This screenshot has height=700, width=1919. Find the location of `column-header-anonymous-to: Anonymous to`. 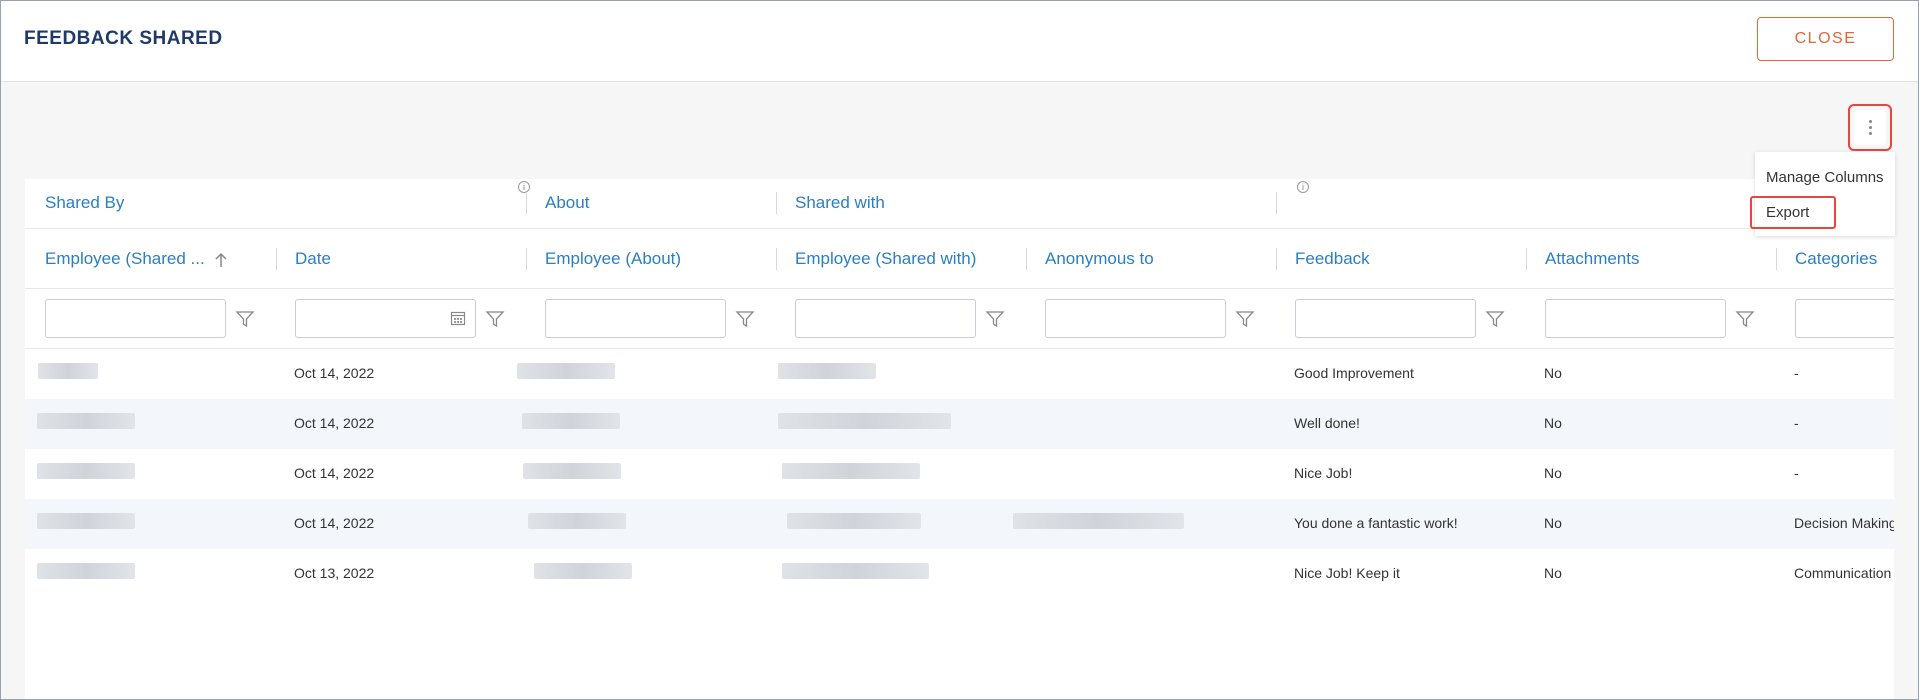

column-header-anonymous-to: Anonymous to is located at coordinates (1099, 259).